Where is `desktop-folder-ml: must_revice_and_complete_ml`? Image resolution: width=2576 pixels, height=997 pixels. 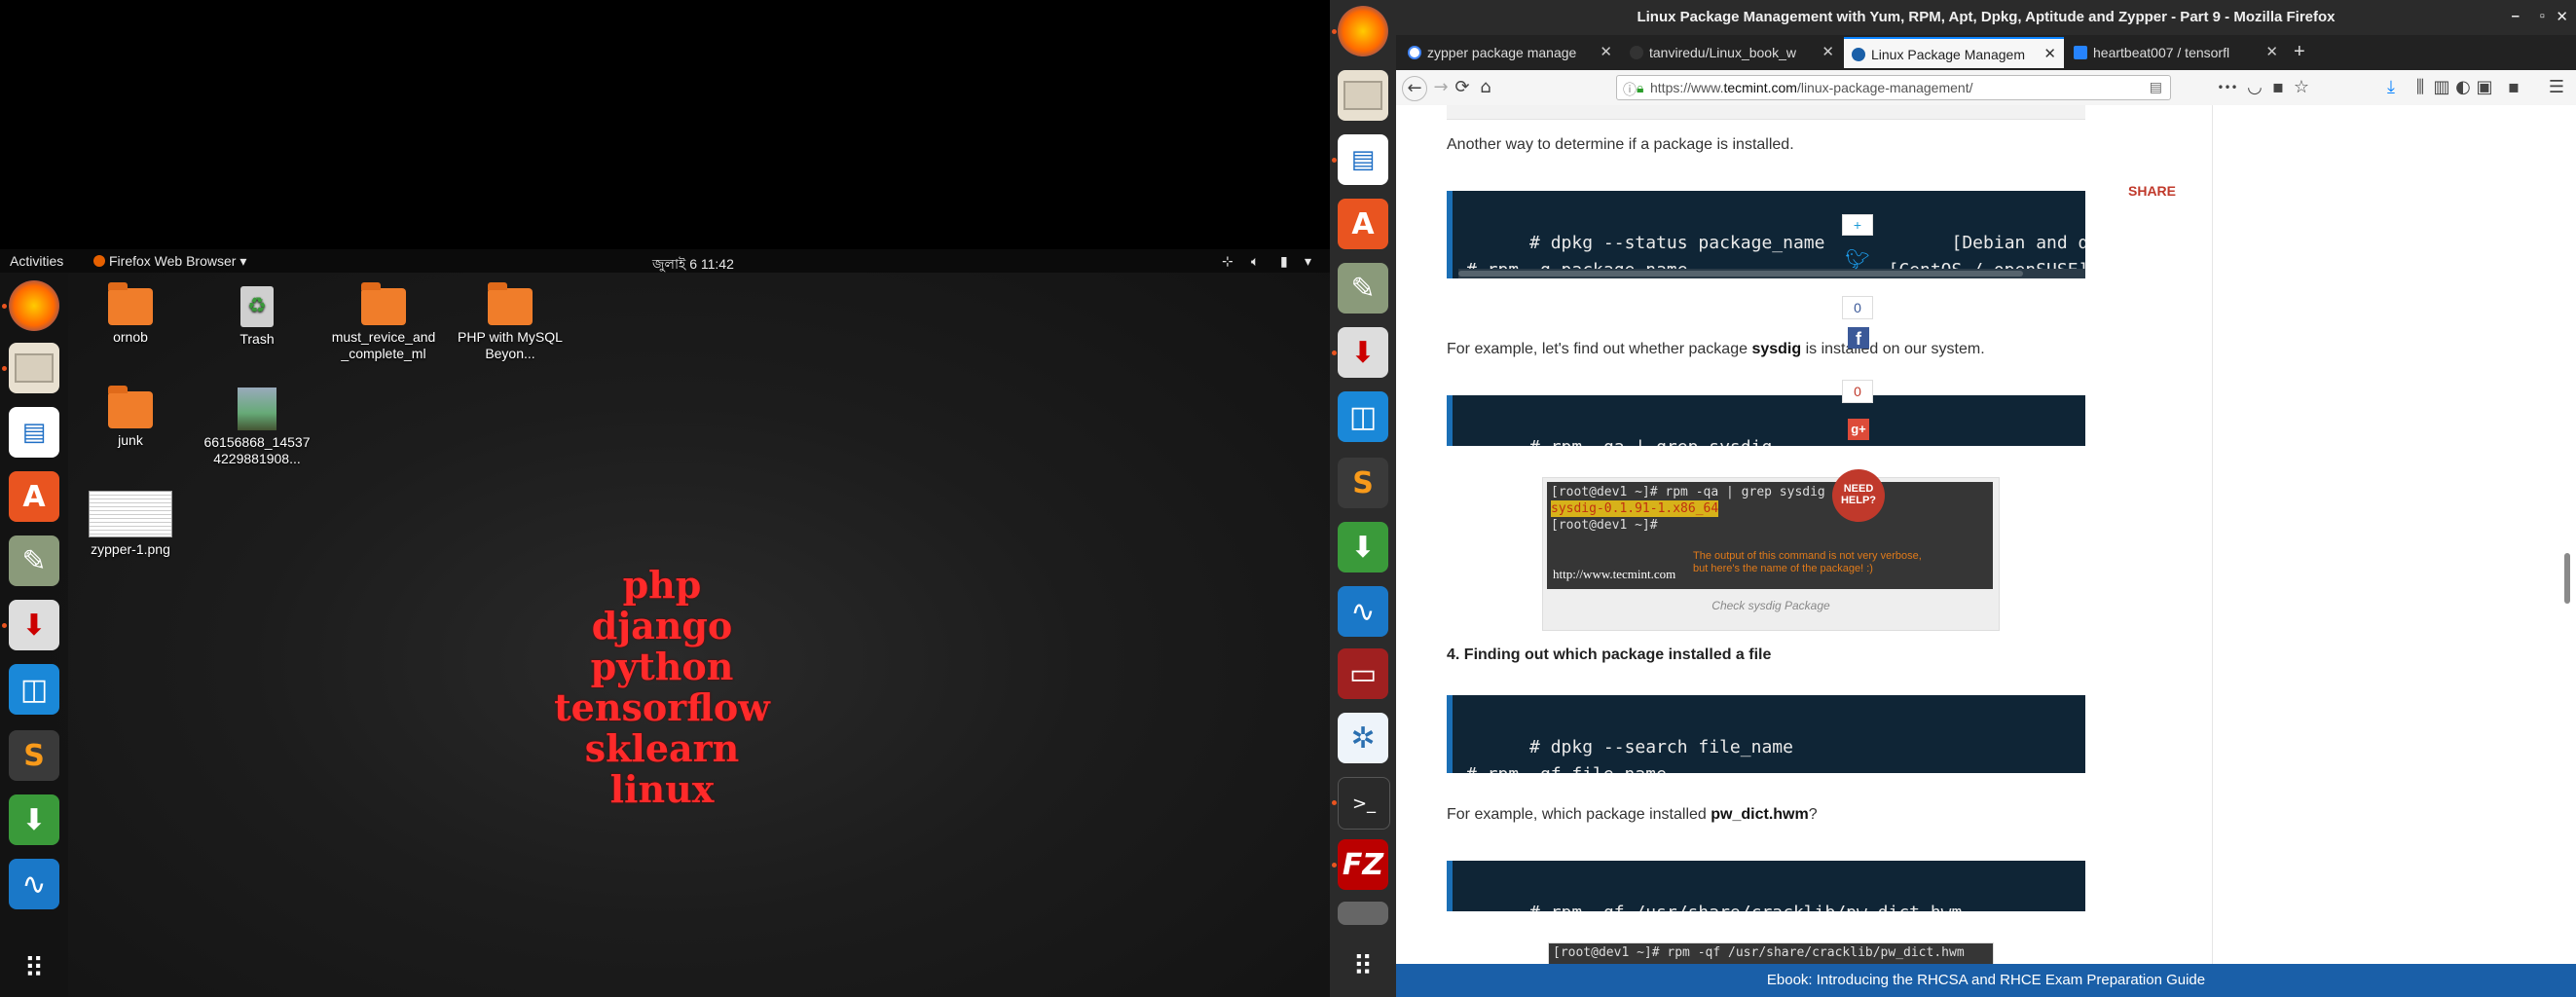 desktop-folder-ml: must_revice_and_complete_ml is located at coordinates (383, 322).